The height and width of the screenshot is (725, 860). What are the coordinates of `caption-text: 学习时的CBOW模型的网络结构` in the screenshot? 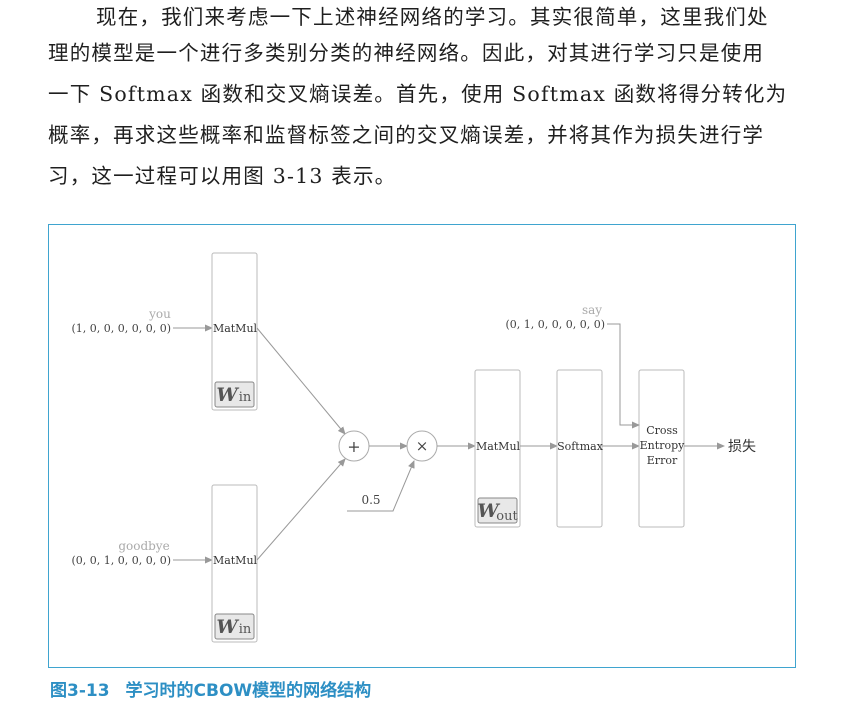 It's located at (248, 691).